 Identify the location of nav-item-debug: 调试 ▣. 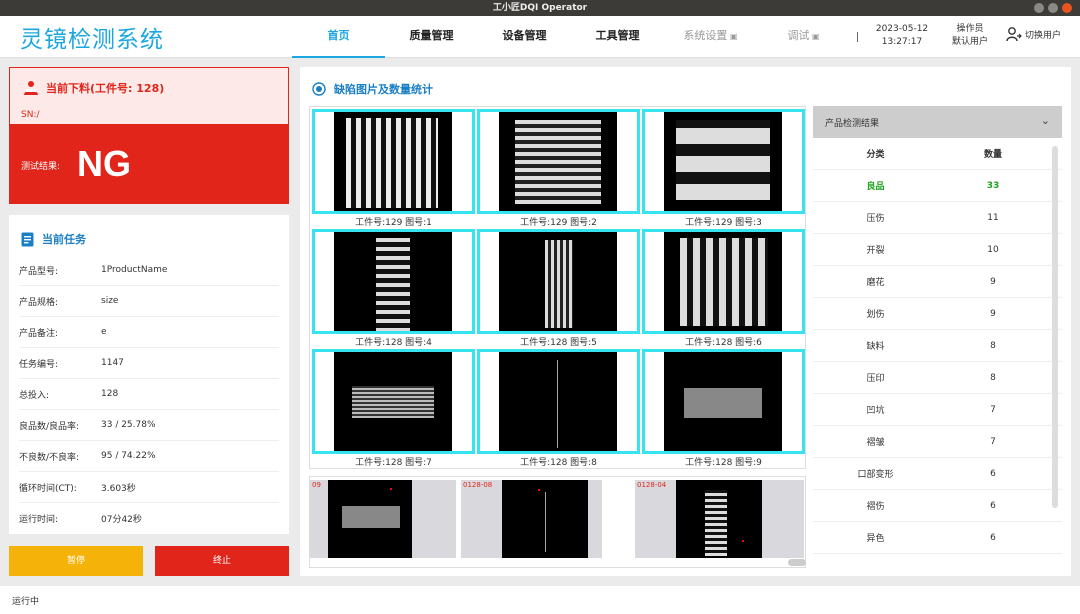
(803, 37).